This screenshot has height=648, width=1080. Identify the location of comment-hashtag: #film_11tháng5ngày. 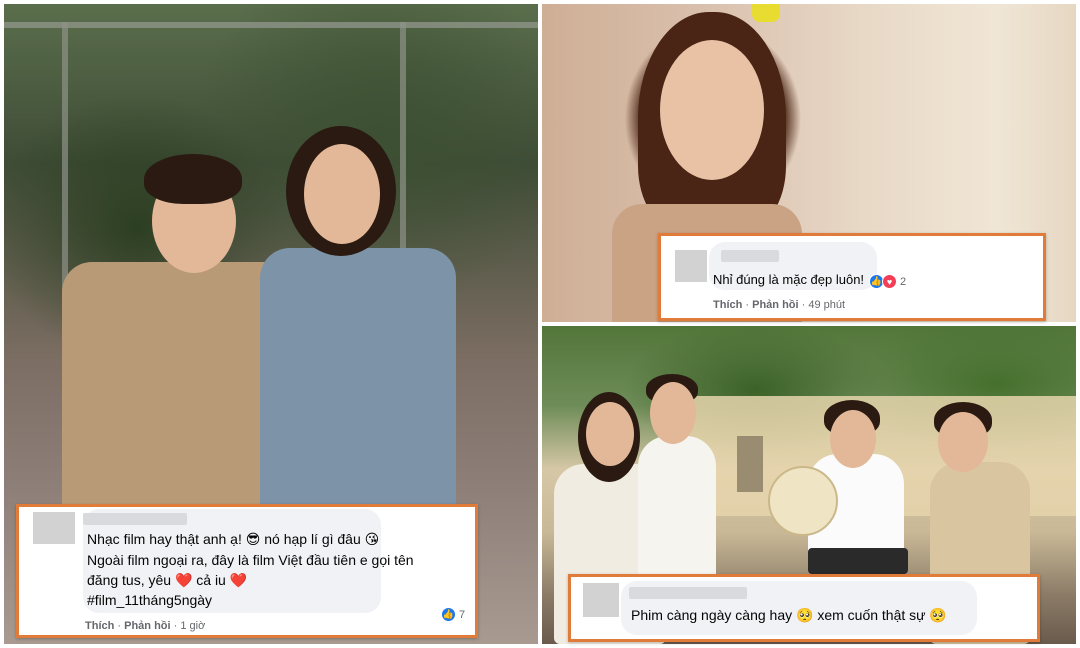
(149, 600).